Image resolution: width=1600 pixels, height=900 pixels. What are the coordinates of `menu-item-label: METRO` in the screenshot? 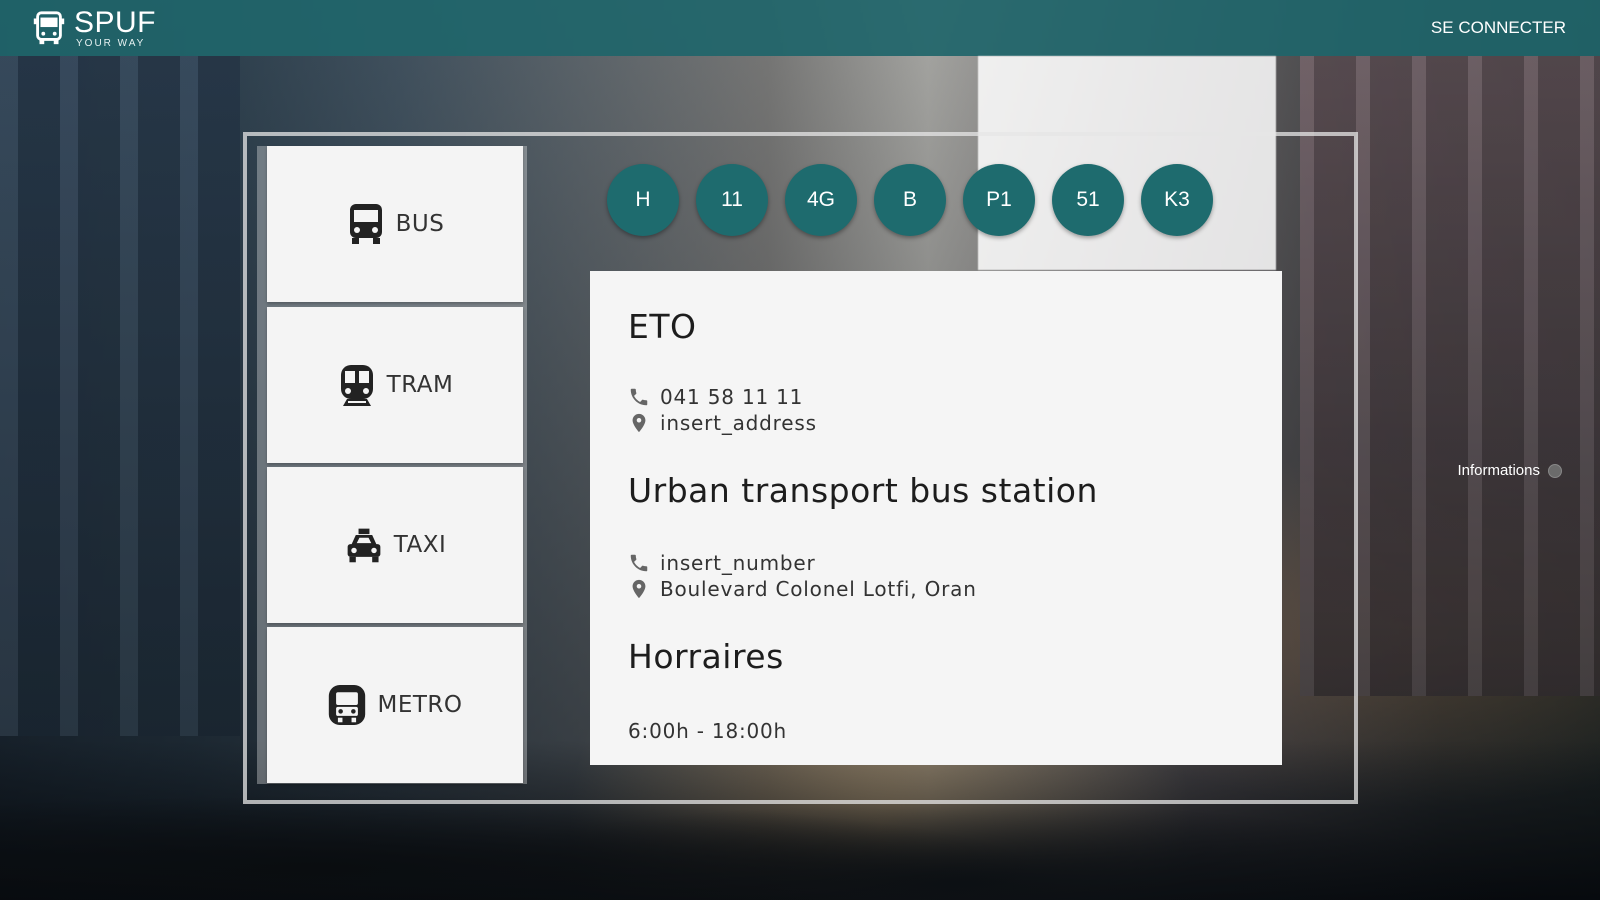 It's located at (420, 705).